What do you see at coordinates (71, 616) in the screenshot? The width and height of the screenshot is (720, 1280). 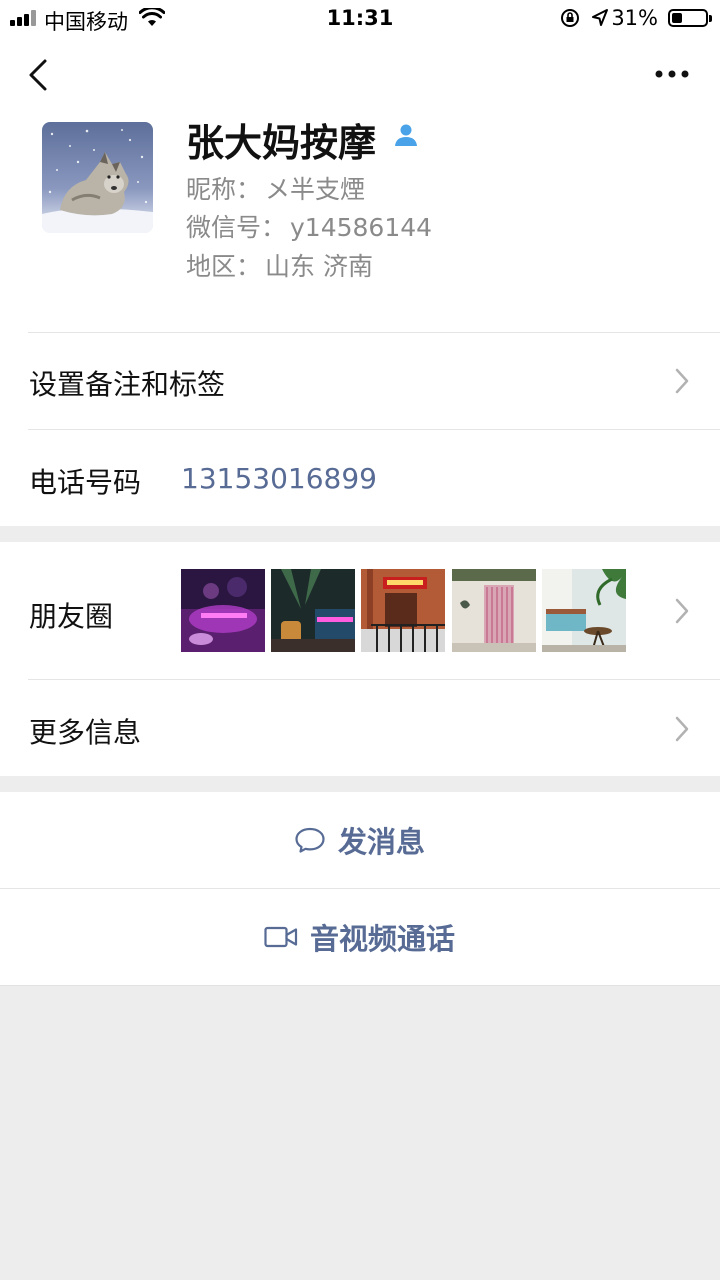 I see `moments-label: 朋友圈` at bounding box center [71, 616].